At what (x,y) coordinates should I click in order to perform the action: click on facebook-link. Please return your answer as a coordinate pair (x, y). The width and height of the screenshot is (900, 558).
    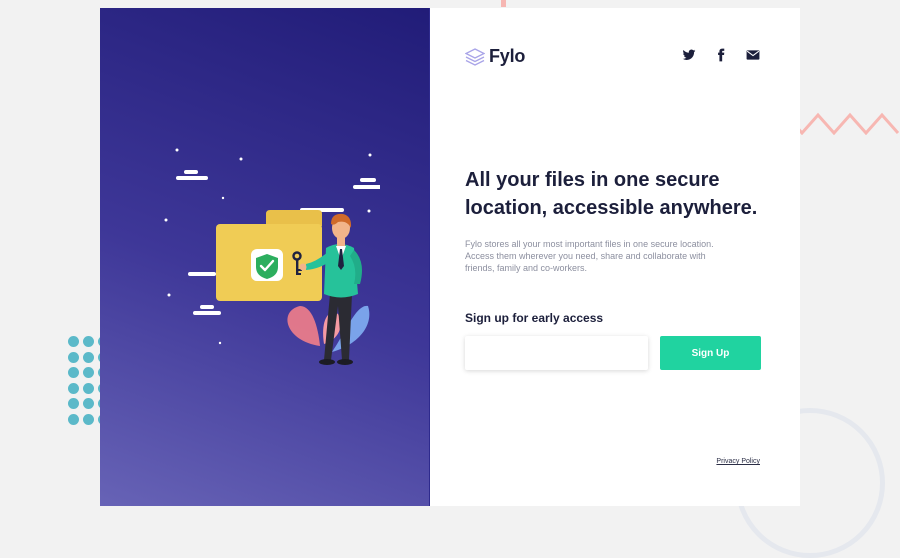
    Looking at the image, I should click on (721, 55).